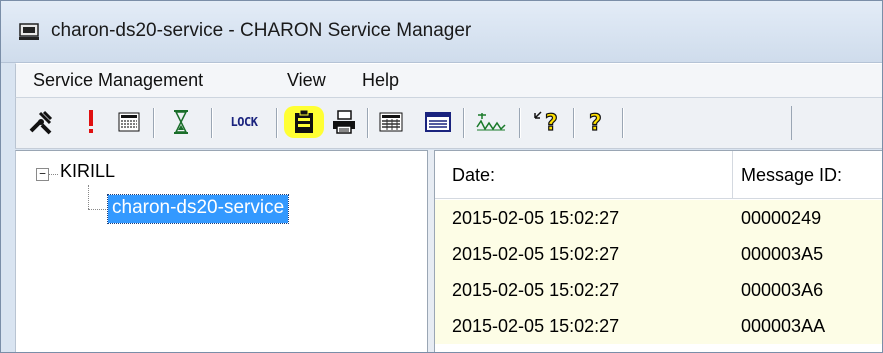 The image size is (883, 353). What do you see at coordinates (29, 31) in the screenshot?
I see `computer-monitor-icon` at bounding box center [29, 31].